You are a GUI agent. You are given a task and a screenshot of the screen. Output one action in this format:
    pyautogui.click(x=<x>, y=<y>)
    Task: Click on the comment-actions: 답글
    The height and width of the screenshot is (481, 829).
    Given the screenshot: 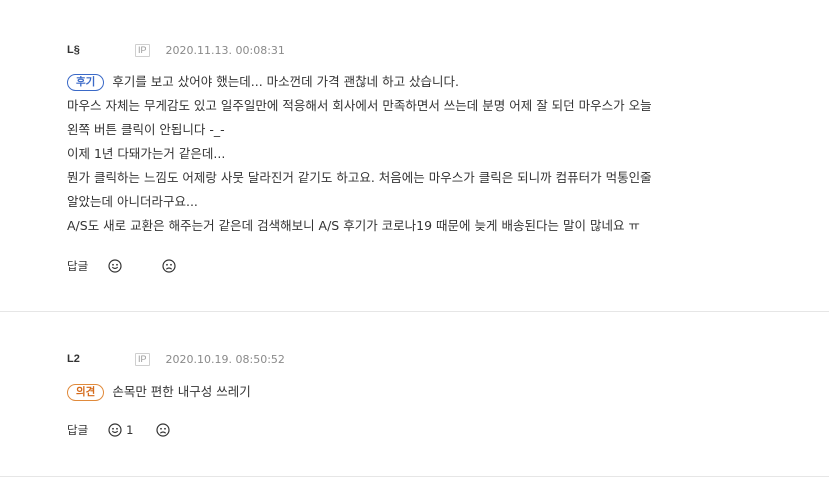 What is the action you would take?
    pyautogui.click(x=123, y=266)
    